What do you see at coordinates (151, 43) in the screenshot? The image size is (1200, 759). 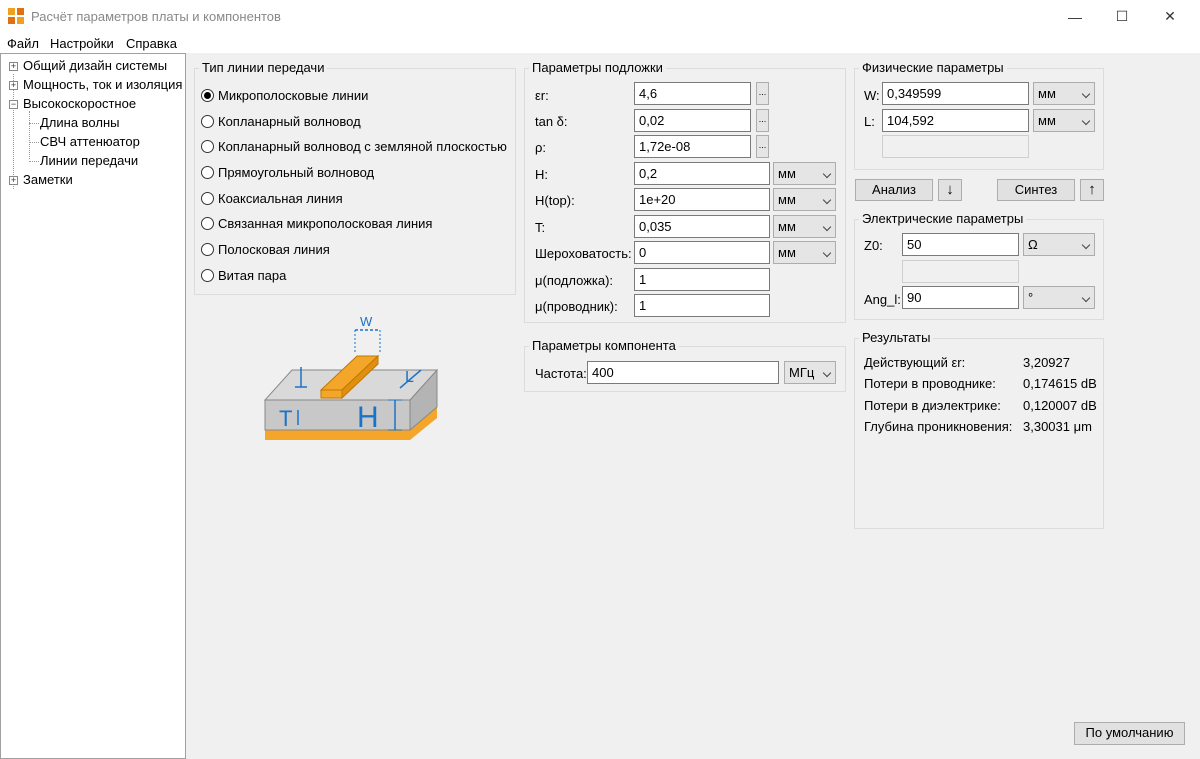 I see `menu-help: Справка` at bounding box center [151, 43].